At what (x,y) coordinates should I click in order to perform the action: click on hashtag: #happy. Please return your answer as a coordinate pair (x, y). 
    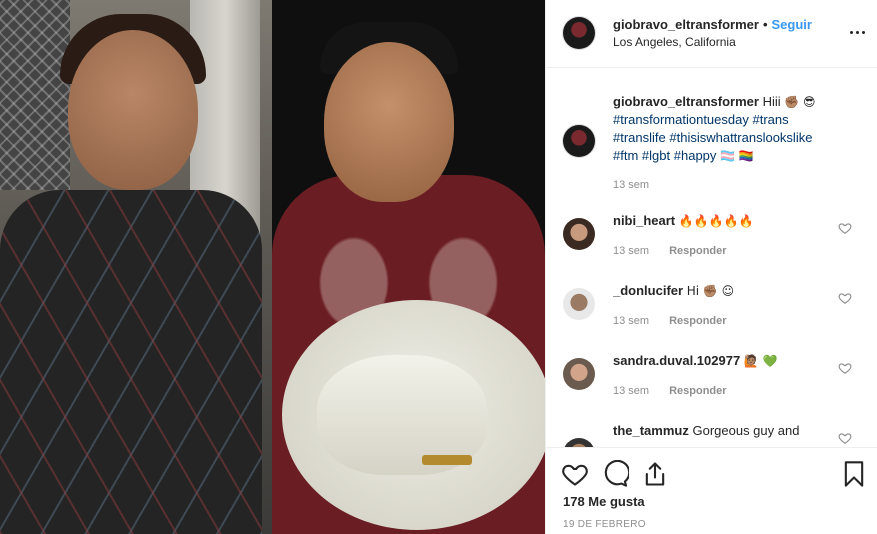
    Looking at the image, I should click on (695, 155).